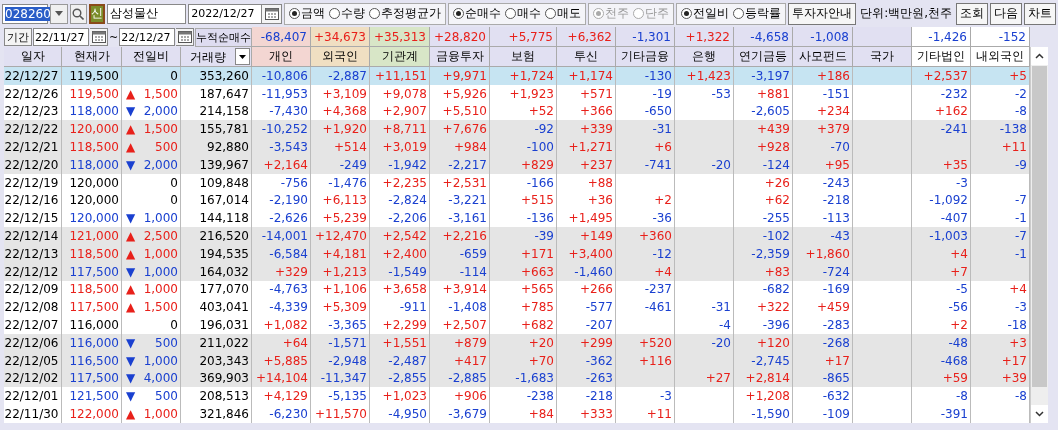 Image resolution: width=1058 pixels, height=430 pixels. I want to click on search-button, so click(78, 13).